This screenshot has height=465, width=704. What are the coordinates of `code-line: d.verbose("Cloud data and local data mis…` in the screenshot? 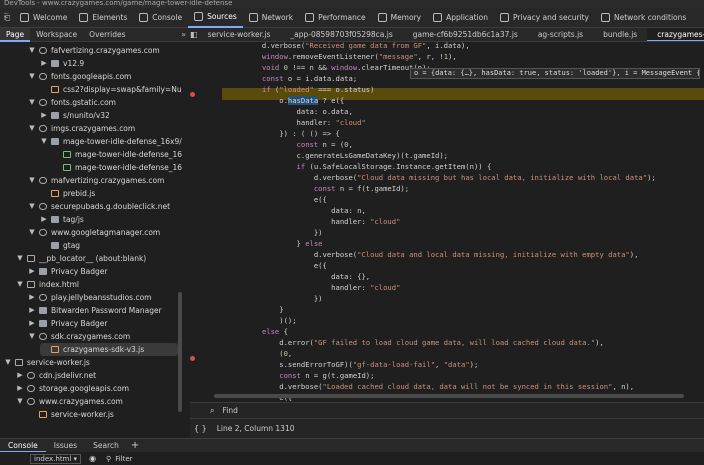 It's located at (424, 254).